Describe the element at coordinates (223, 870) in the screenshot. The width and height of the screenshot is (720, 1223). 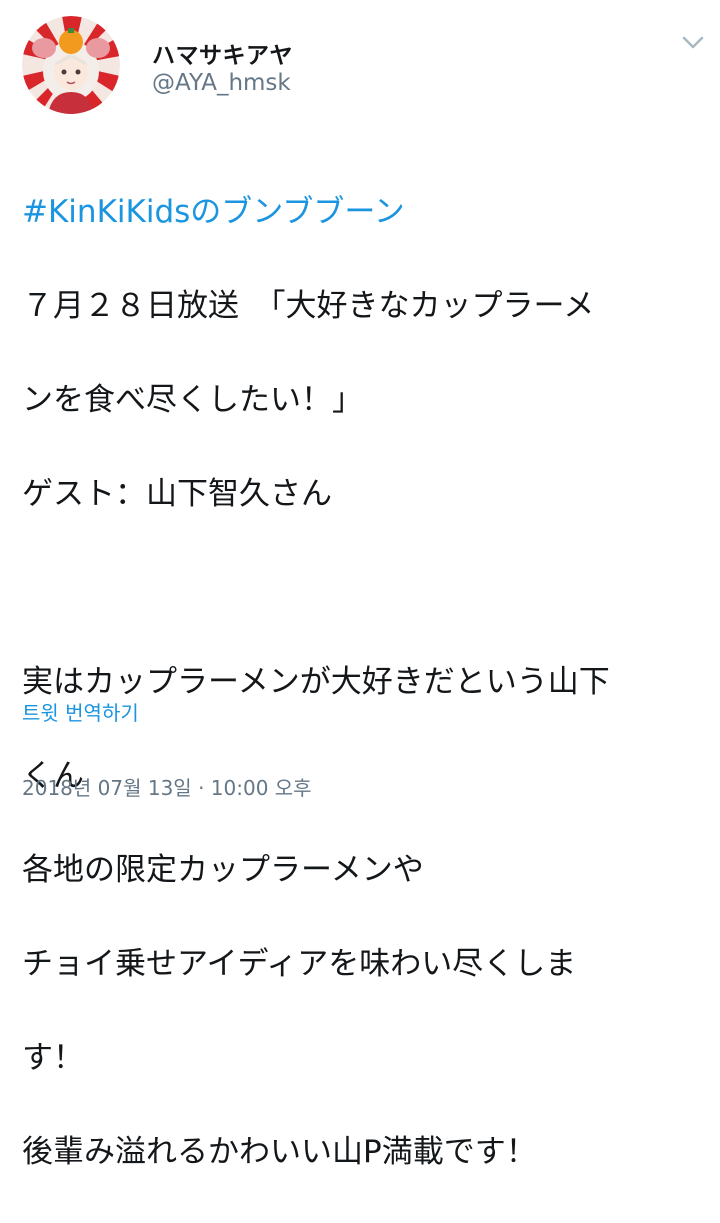
I see `tweet-line: 各地の限定カップラーメンや` at that location.